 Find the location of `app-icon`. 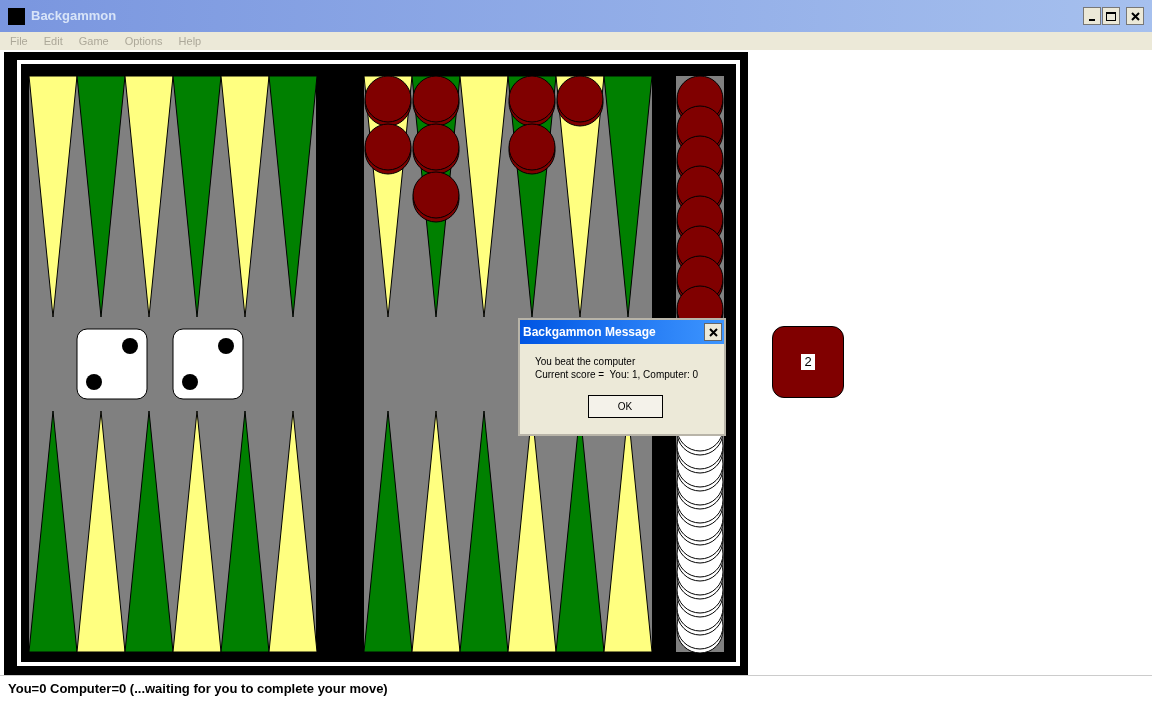

app-icon is located at coordinates (16, 16).